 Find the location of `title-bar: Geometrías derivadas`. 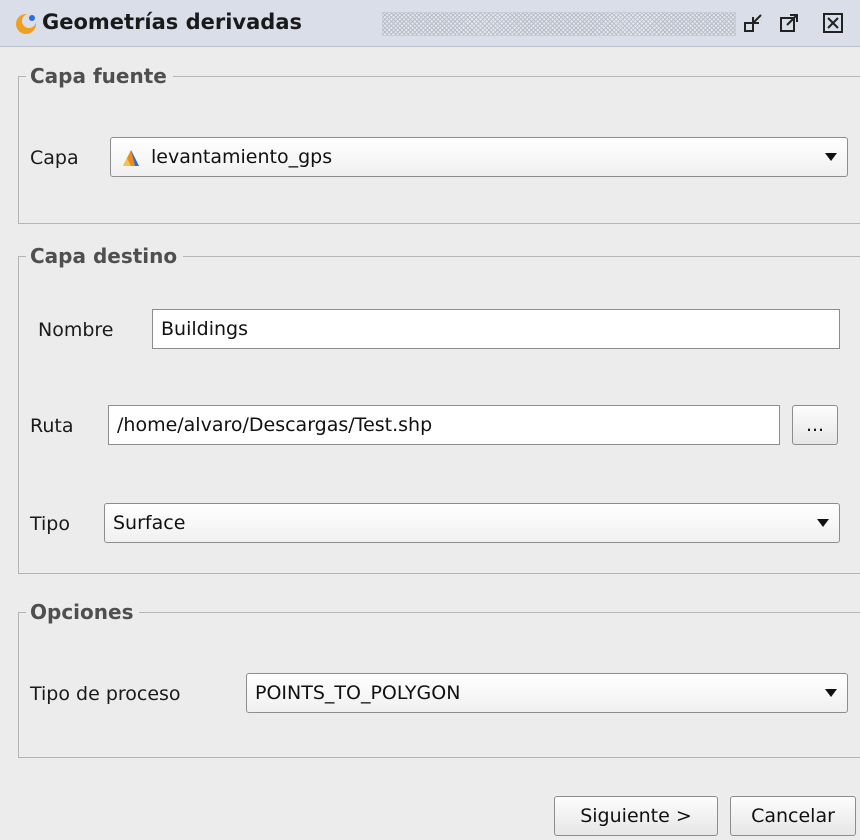

title-bar: Geometrías derivadas is located at coordinates (430, 23).